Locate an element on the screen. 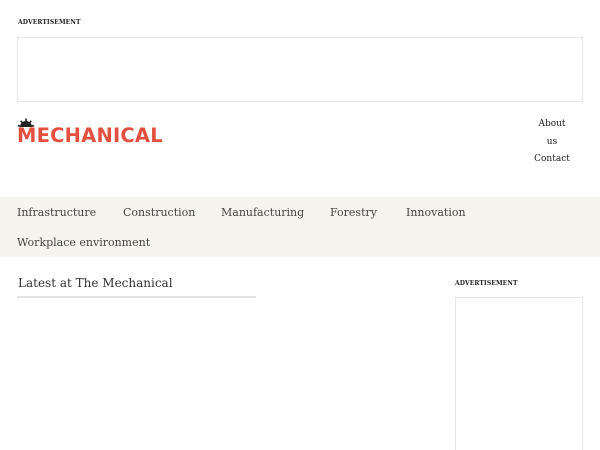 This screenshot has height=450, width=600. header-nav: About us Contact is located at coordinates (552, 142).